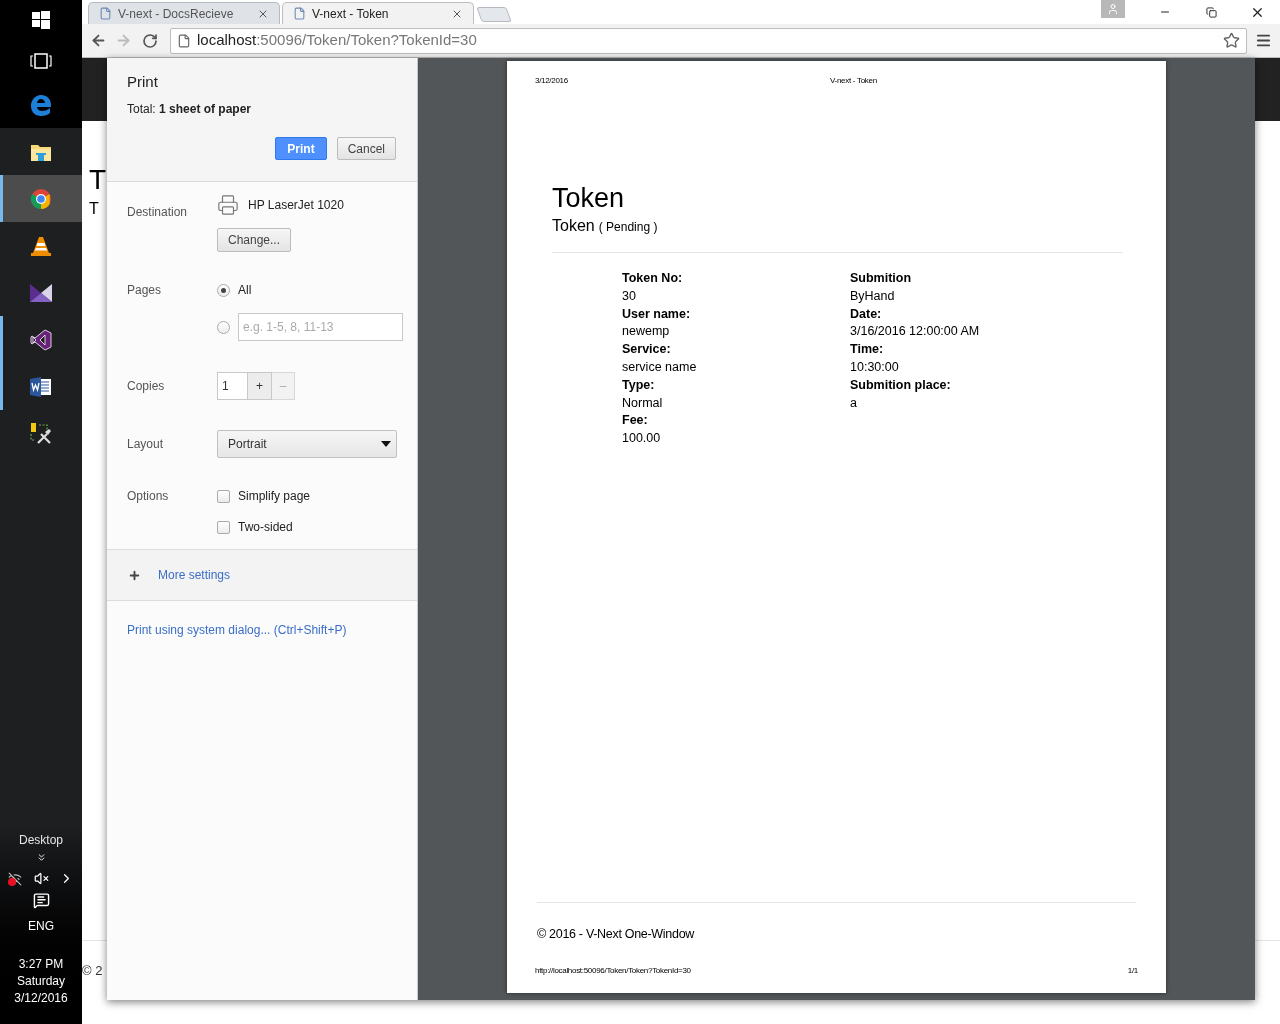 The image size is (1280, 1024). Describe the element at coordinates (41, 20) in the screenshot. I see `start-icon` at that location.